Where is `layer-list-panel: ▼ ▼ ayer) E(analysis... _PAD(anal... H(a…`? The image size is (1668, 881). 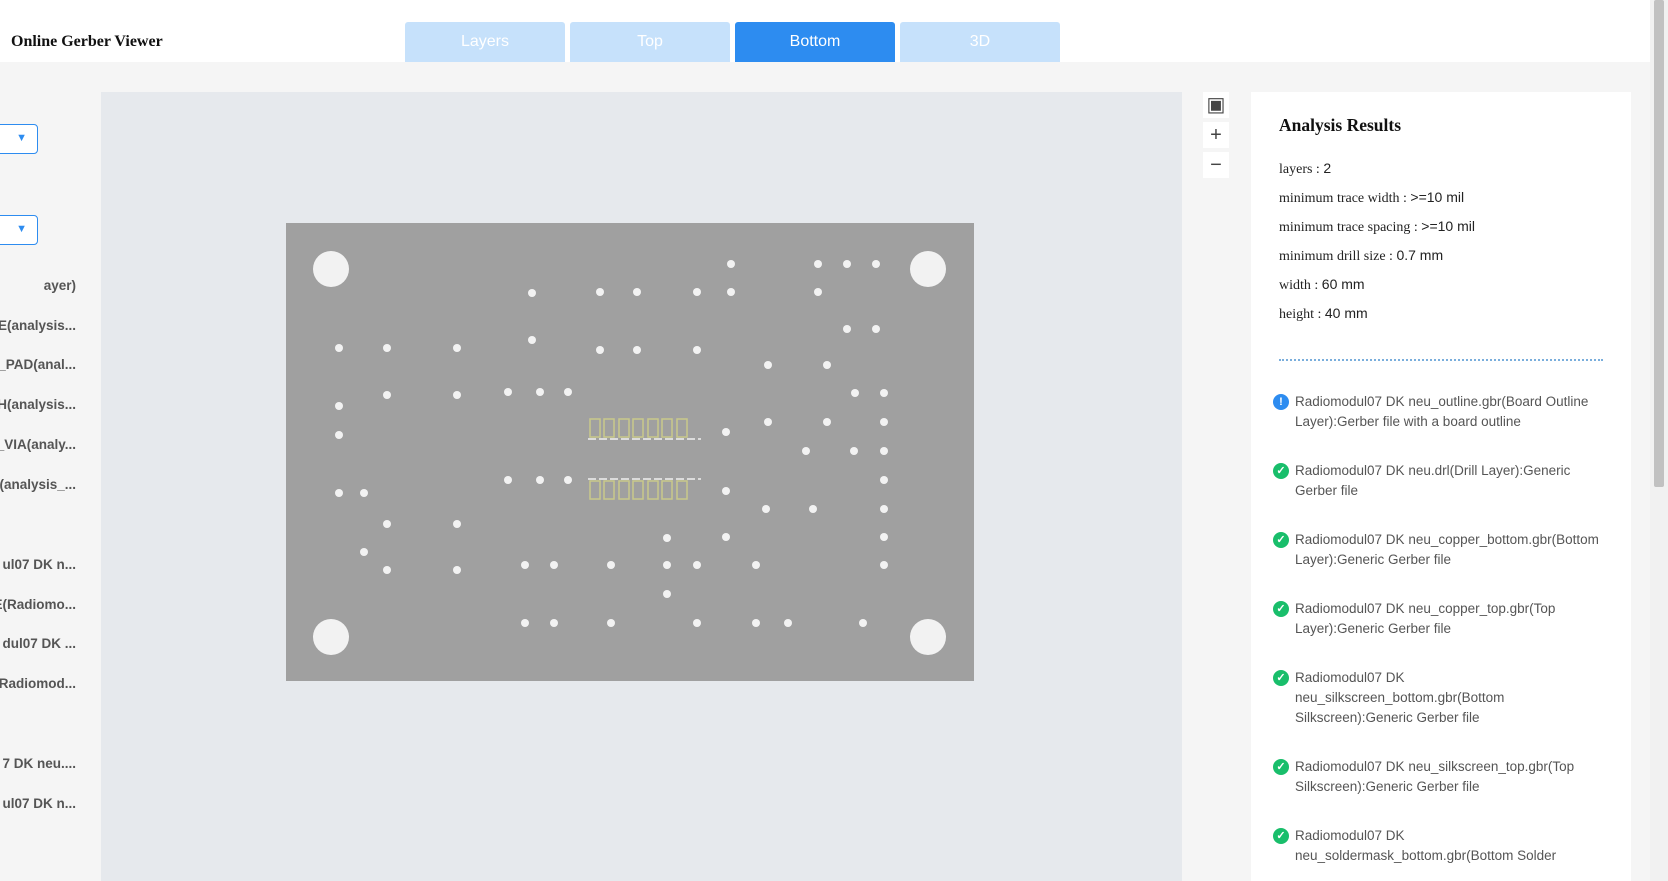
layer-list-panel: ▼ ▼ ayer) E(analysis... _PAD(anal... H(a… is located at coordinates (50, 471).